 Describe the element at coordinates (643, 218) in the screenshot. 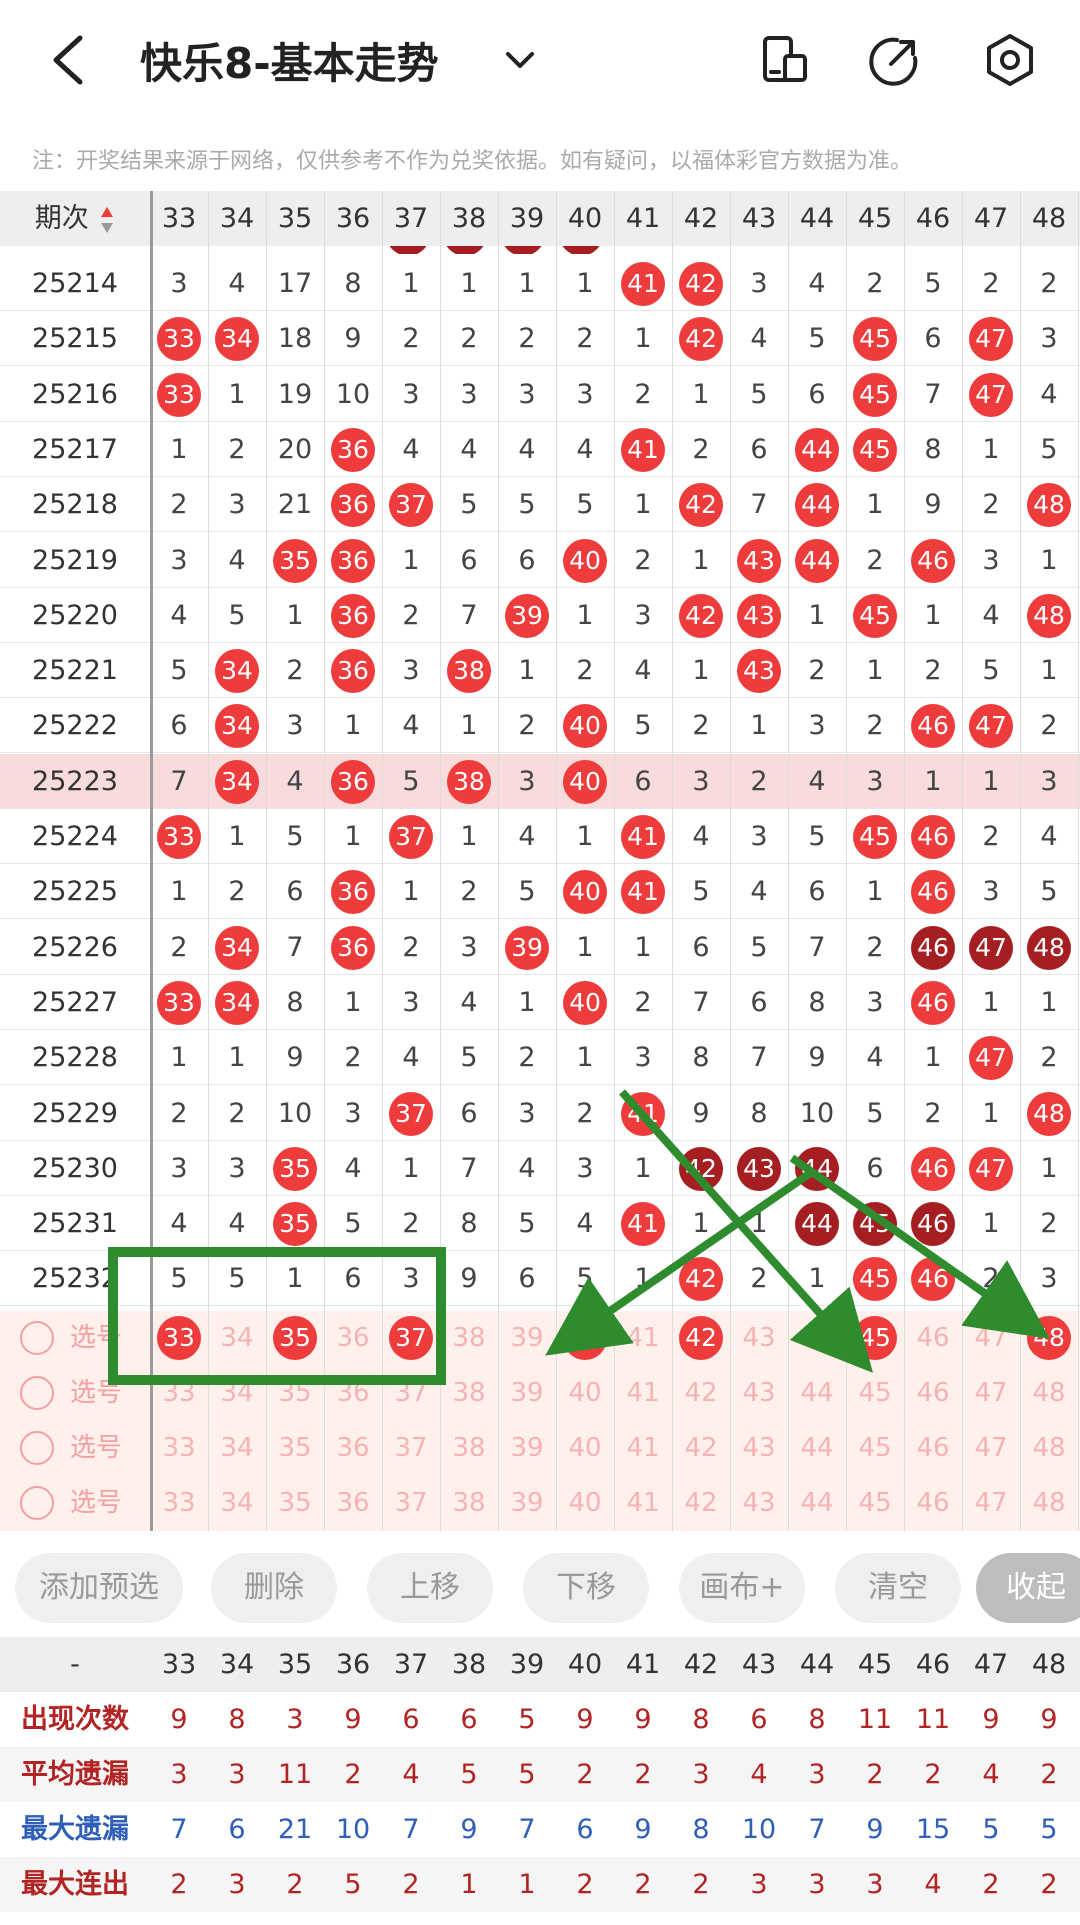

I see `column-header-41: 41` at that location.